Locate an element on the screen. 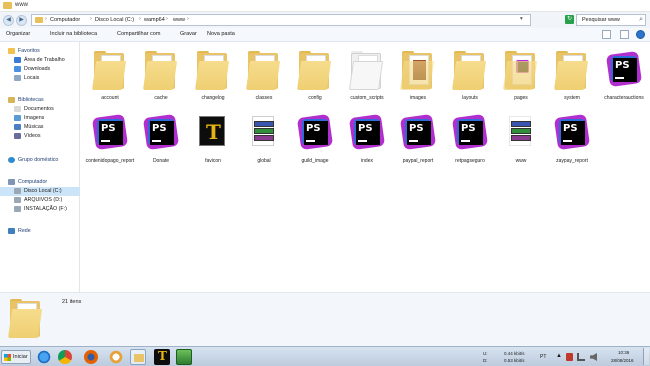  file-item: changelog is located at coordinates (213, 78).